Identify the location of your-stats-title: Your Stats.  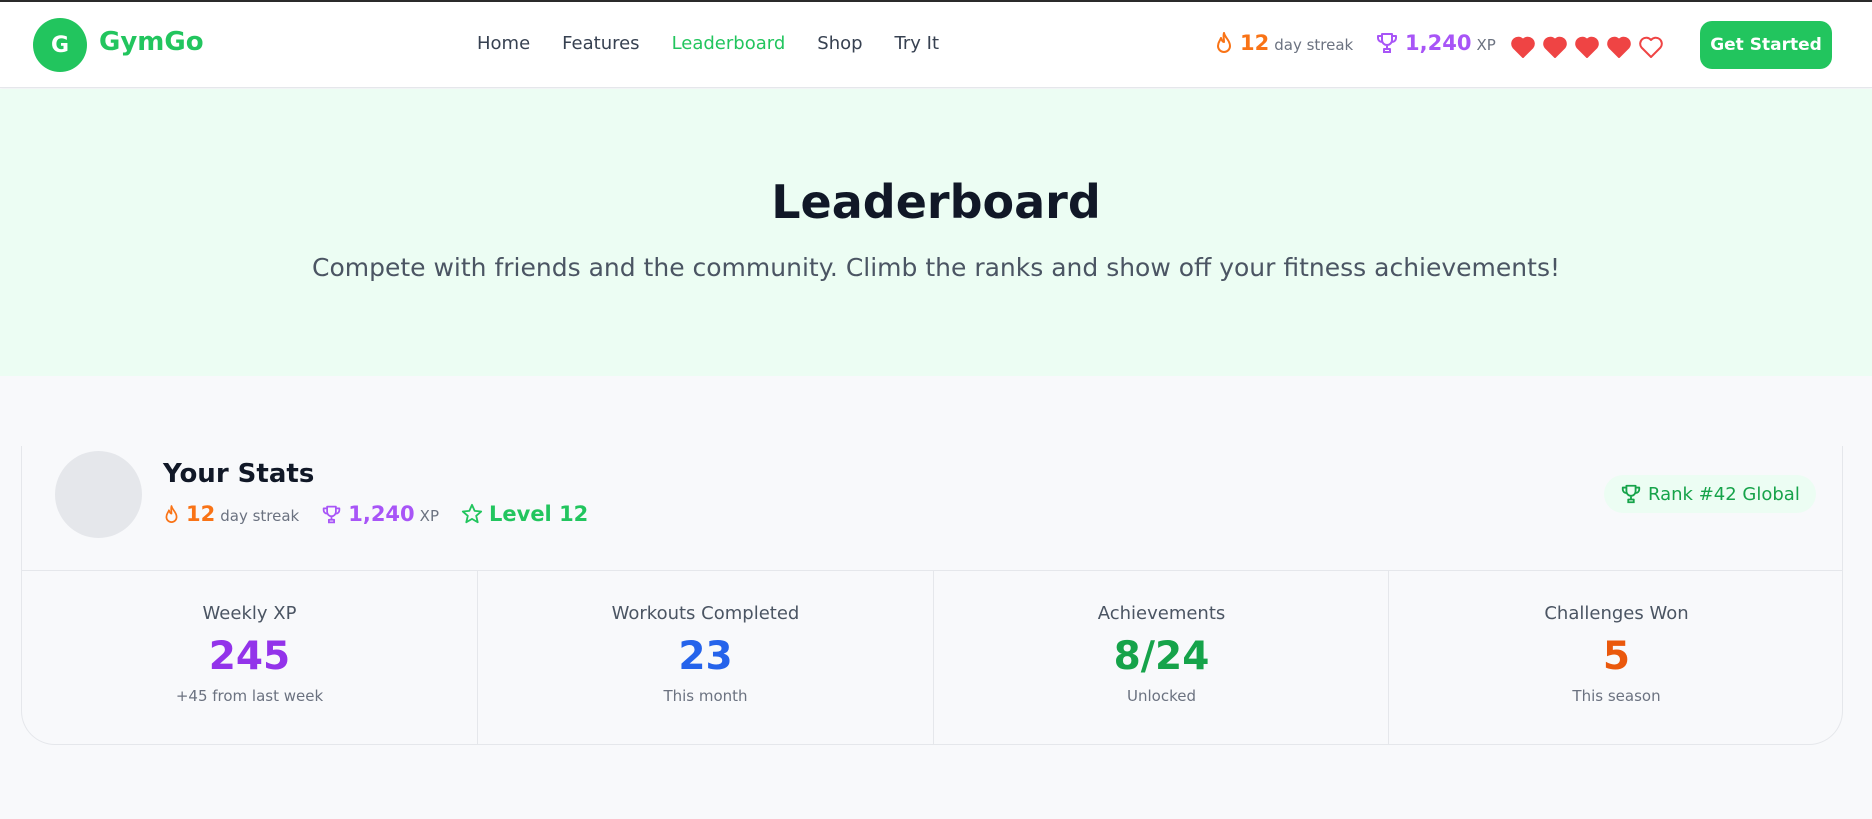
(239, 474).